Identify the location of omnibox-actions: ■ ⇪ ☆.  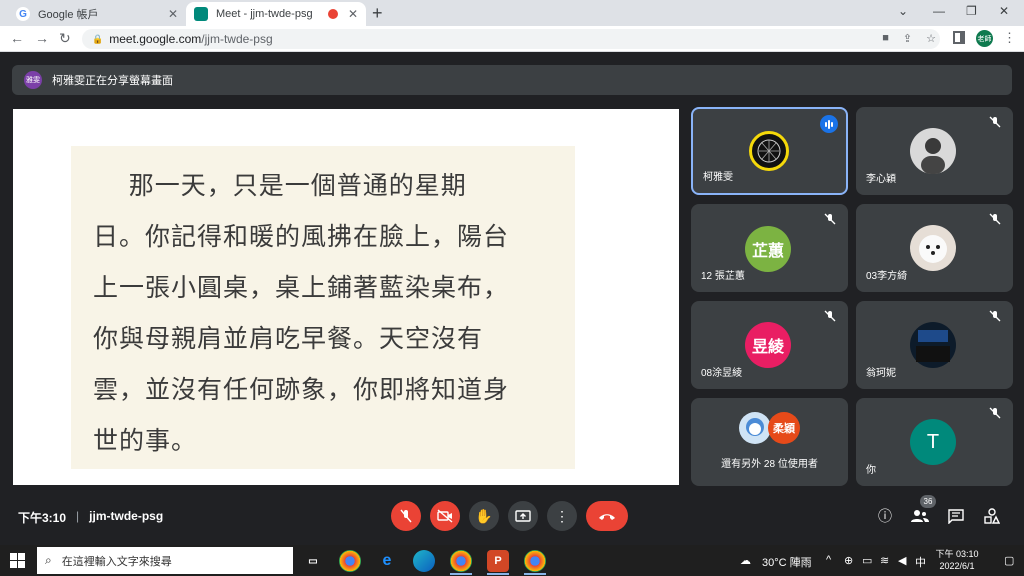
(909, 38).